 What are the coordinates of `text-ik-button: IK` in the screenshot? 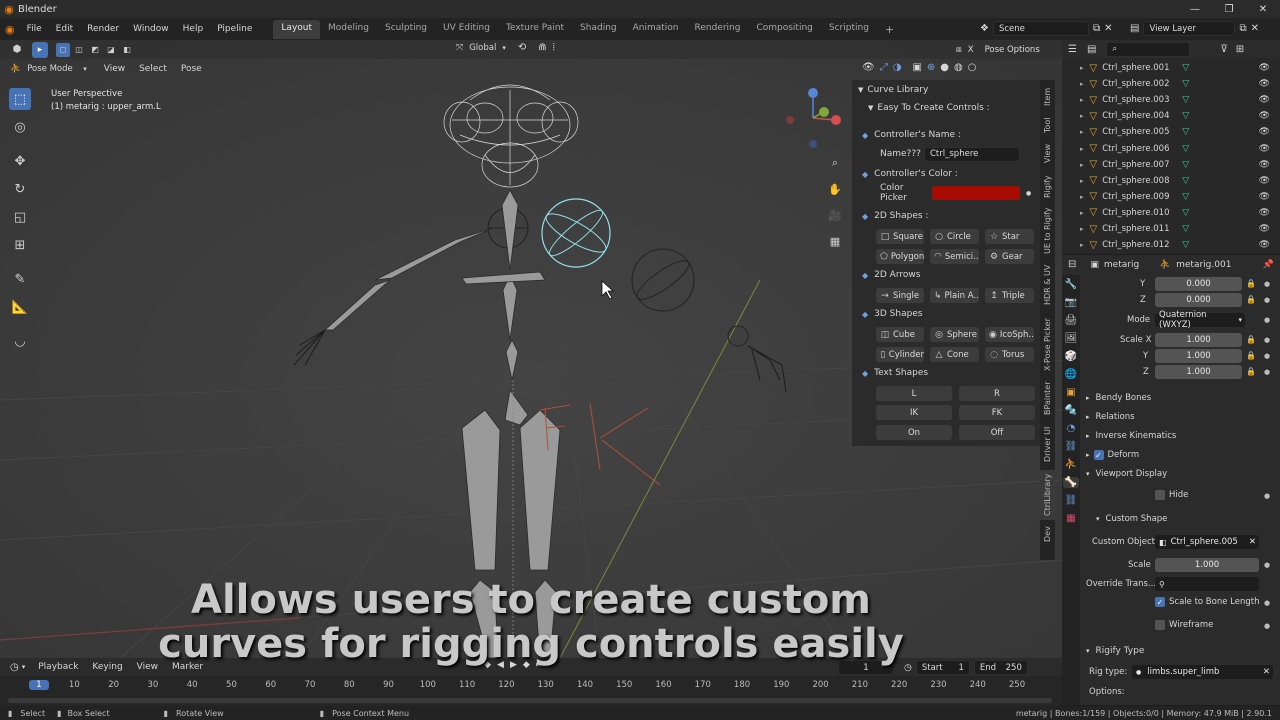 It's located at (914, 412).